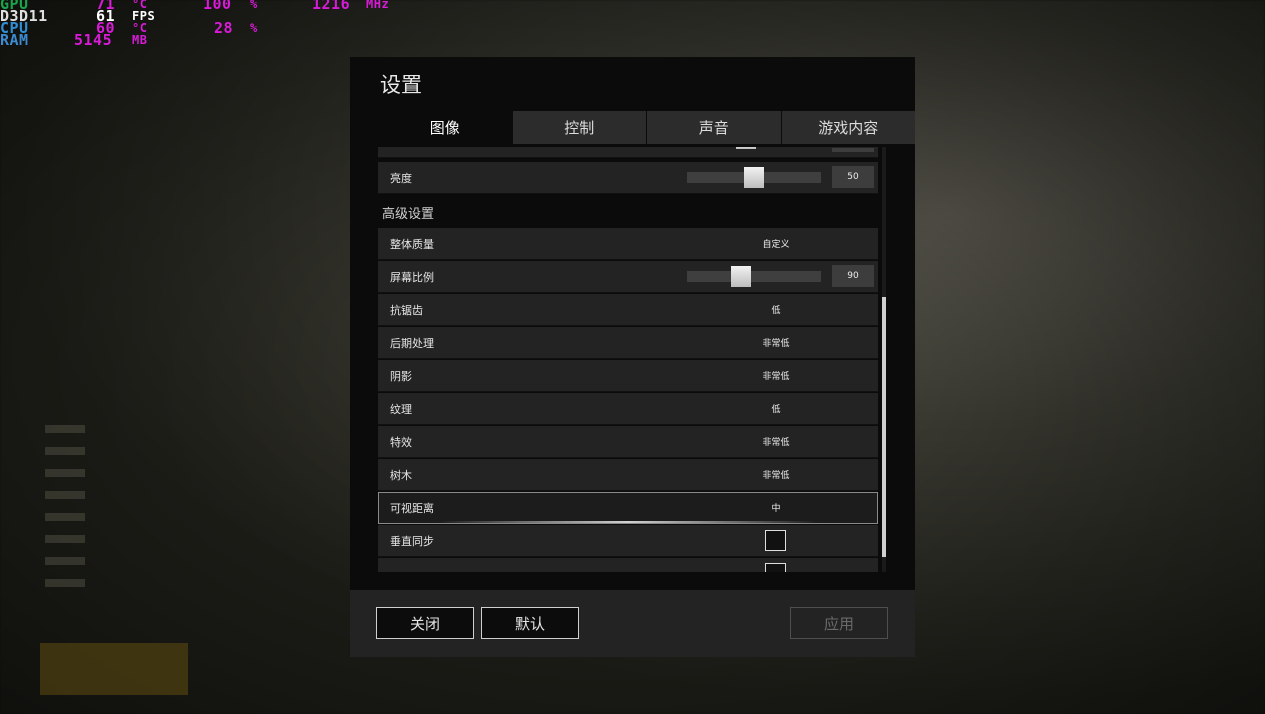  What do you see at coordinates (401, 178) in the screenshot?
I see `brightness-label: 亮度` at bounding box center [401, 178].